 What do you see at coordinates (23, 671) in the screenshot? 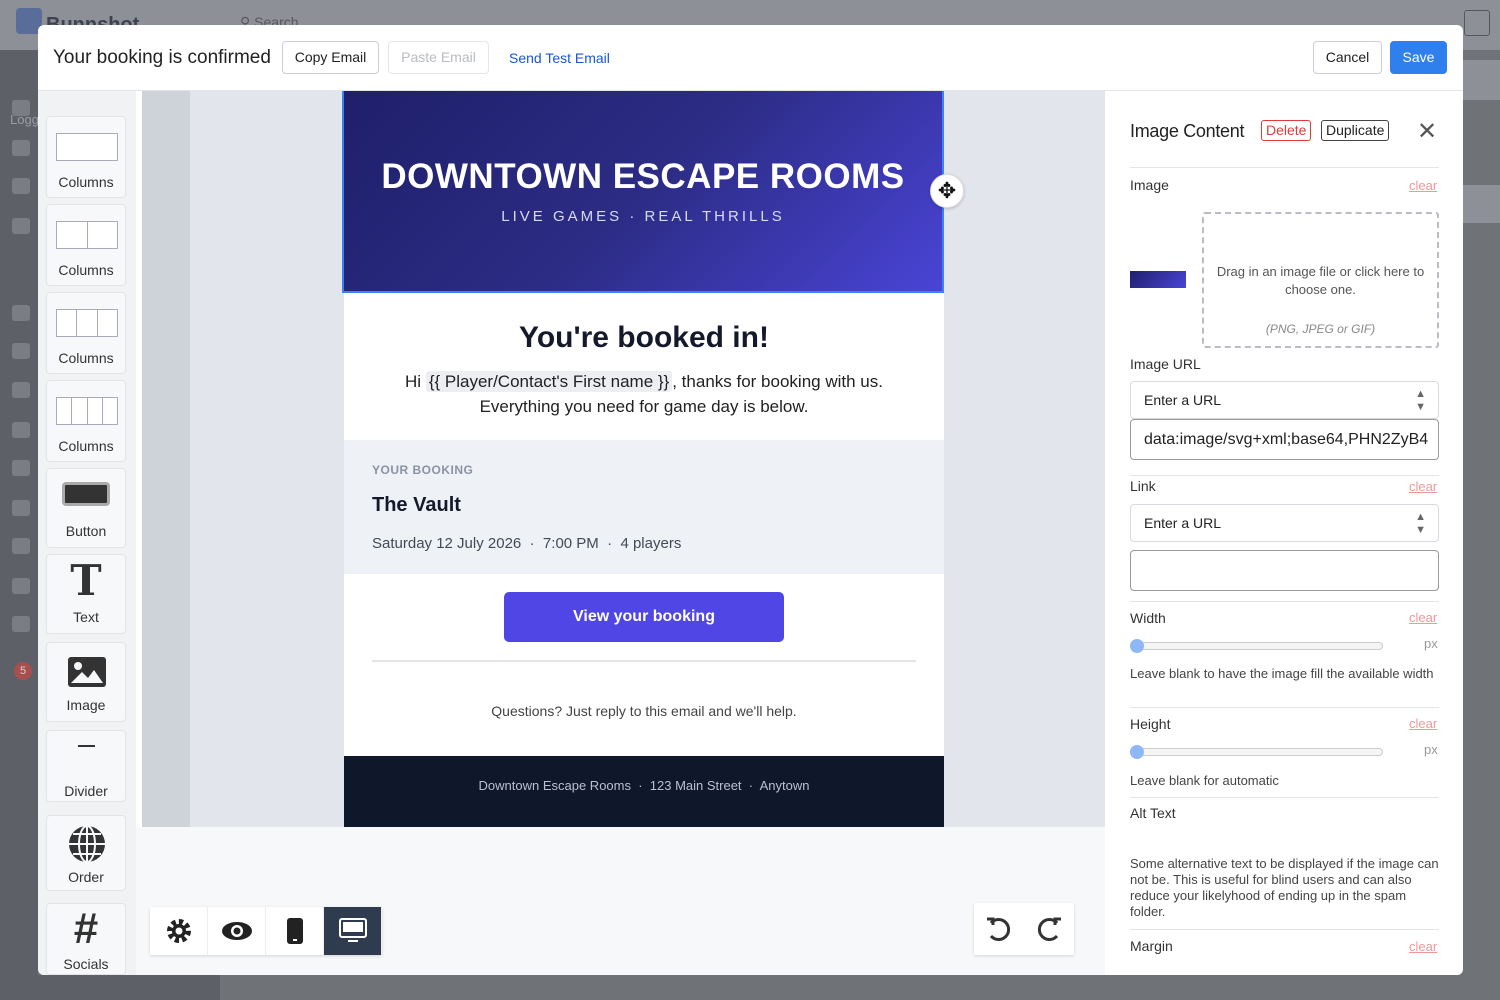
I see `notification-badge: 5` at bounding box center [23, 671].